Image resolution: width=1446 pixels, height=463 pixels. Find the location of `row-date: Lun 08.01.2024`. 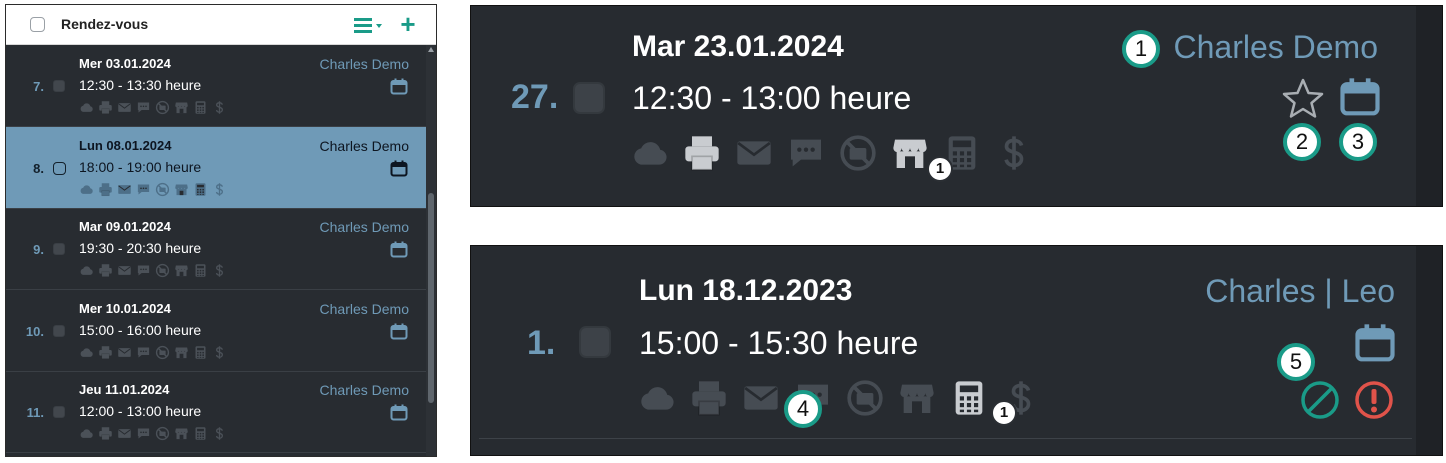

row-date: Lun 08.01.2024 is located at coordinates (125, 145).